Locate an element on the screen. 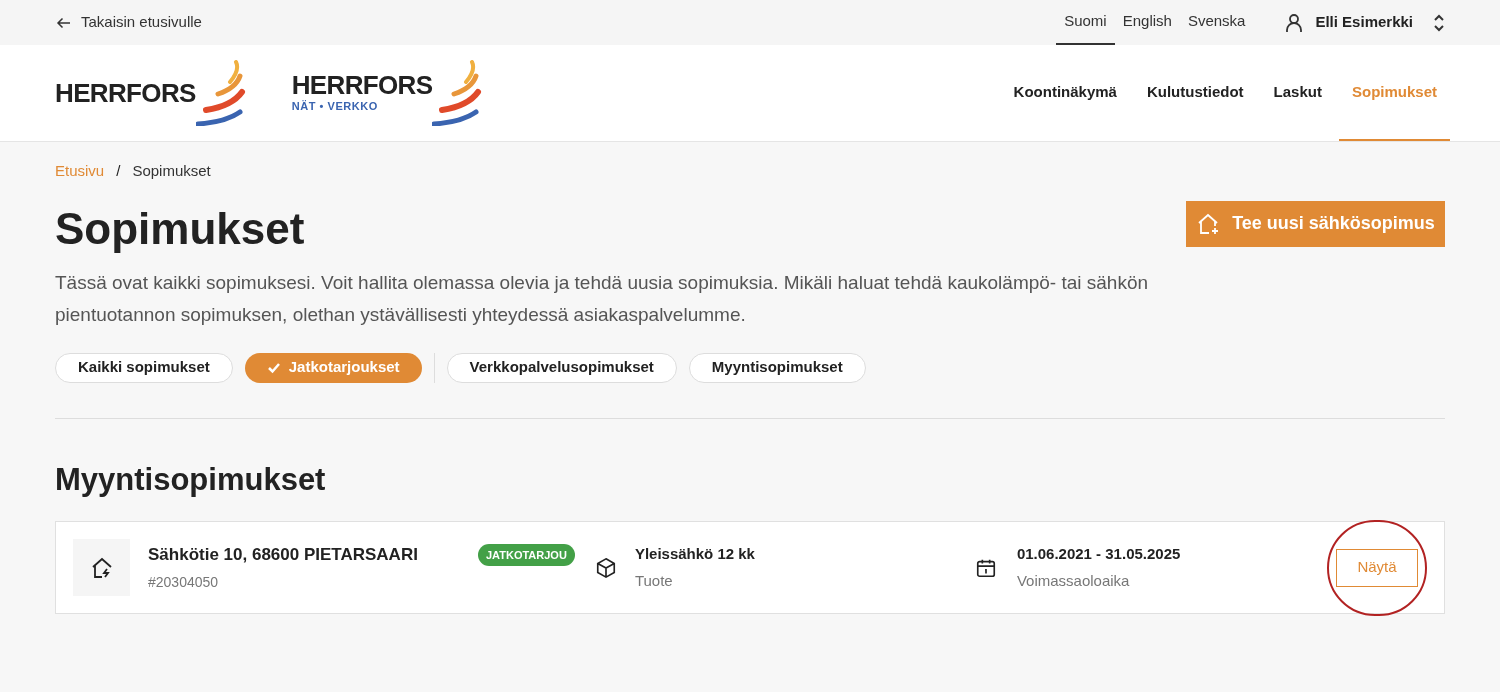 Image resolution: width=1500 pixels, height=692 pixels. language-tab: English is located at coordinates (1147, 22).